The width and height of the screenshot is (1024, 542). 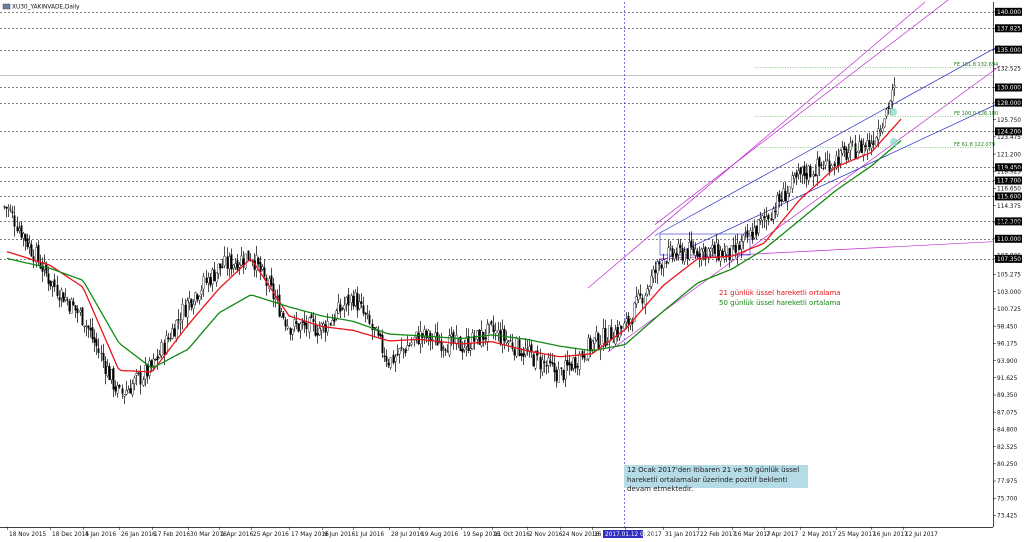 I want to click on price-tick-label: 110.000, so click(x=1009, y=240).